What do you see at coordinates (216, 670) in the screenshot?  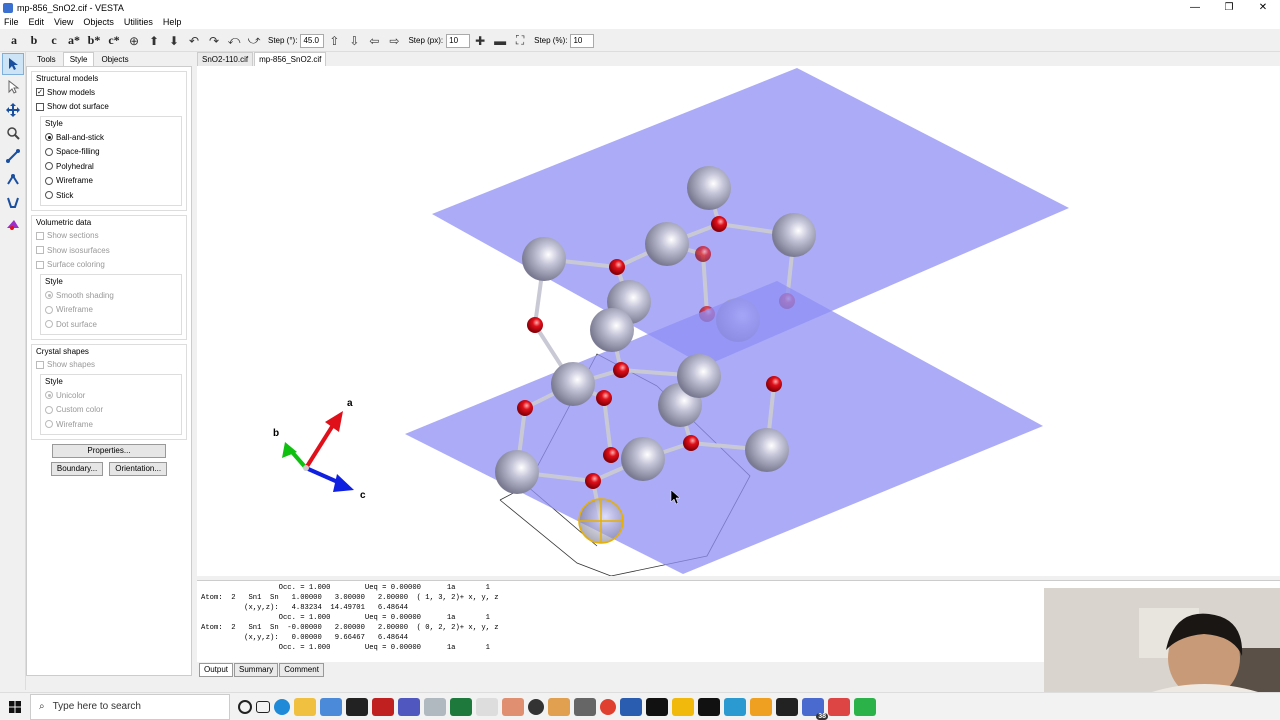 I see `tab-output: Output` at bounding box center [216, 670].